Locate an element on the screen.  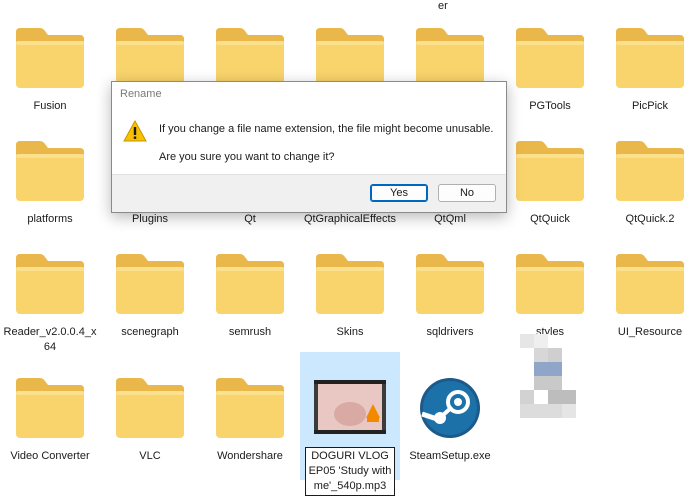
no-button: No is located at coordinates (467, 193).